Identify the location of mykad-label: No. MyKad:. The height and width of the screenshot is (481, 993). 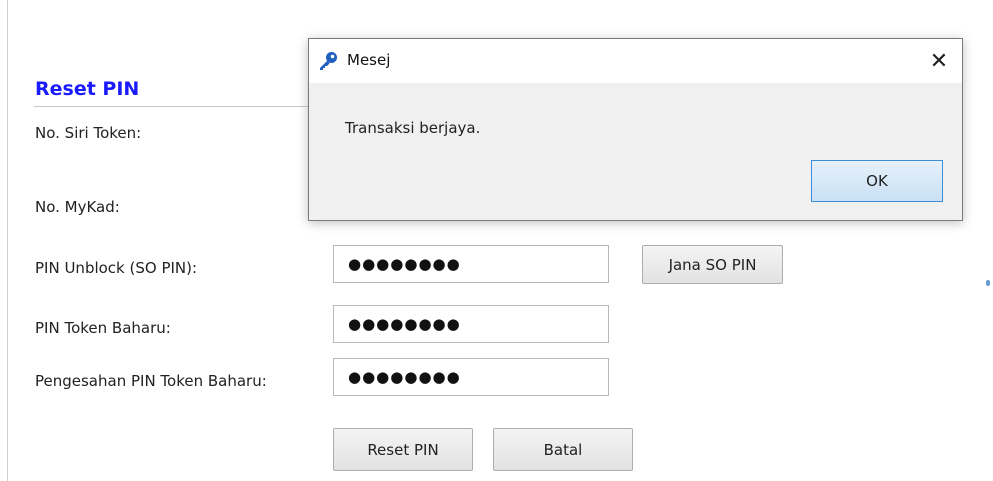
(77, 207).